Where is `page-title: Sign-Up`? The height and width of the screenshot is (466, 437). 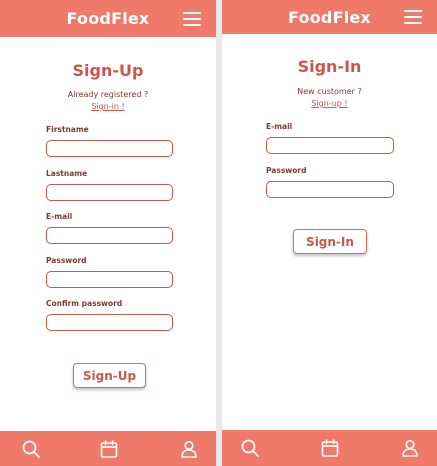 page-title: Sign-Up is located at coordinates (108, 70).